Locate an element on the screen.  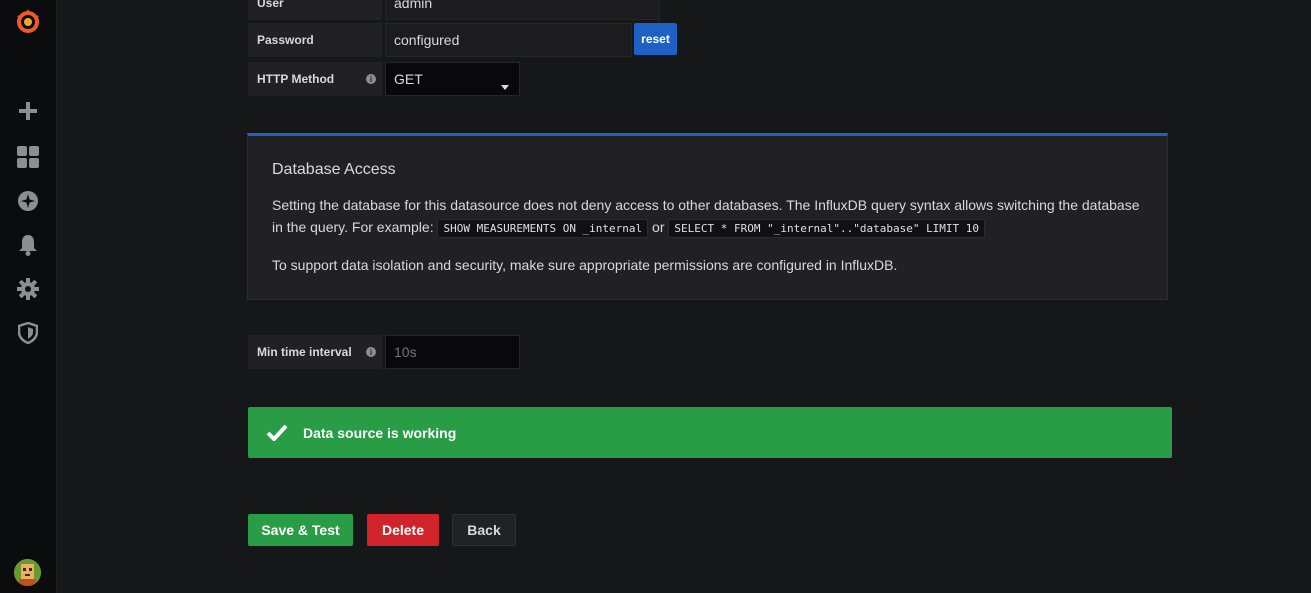
http-method-label: HTTP Method i is located at coordinates (315, 79).